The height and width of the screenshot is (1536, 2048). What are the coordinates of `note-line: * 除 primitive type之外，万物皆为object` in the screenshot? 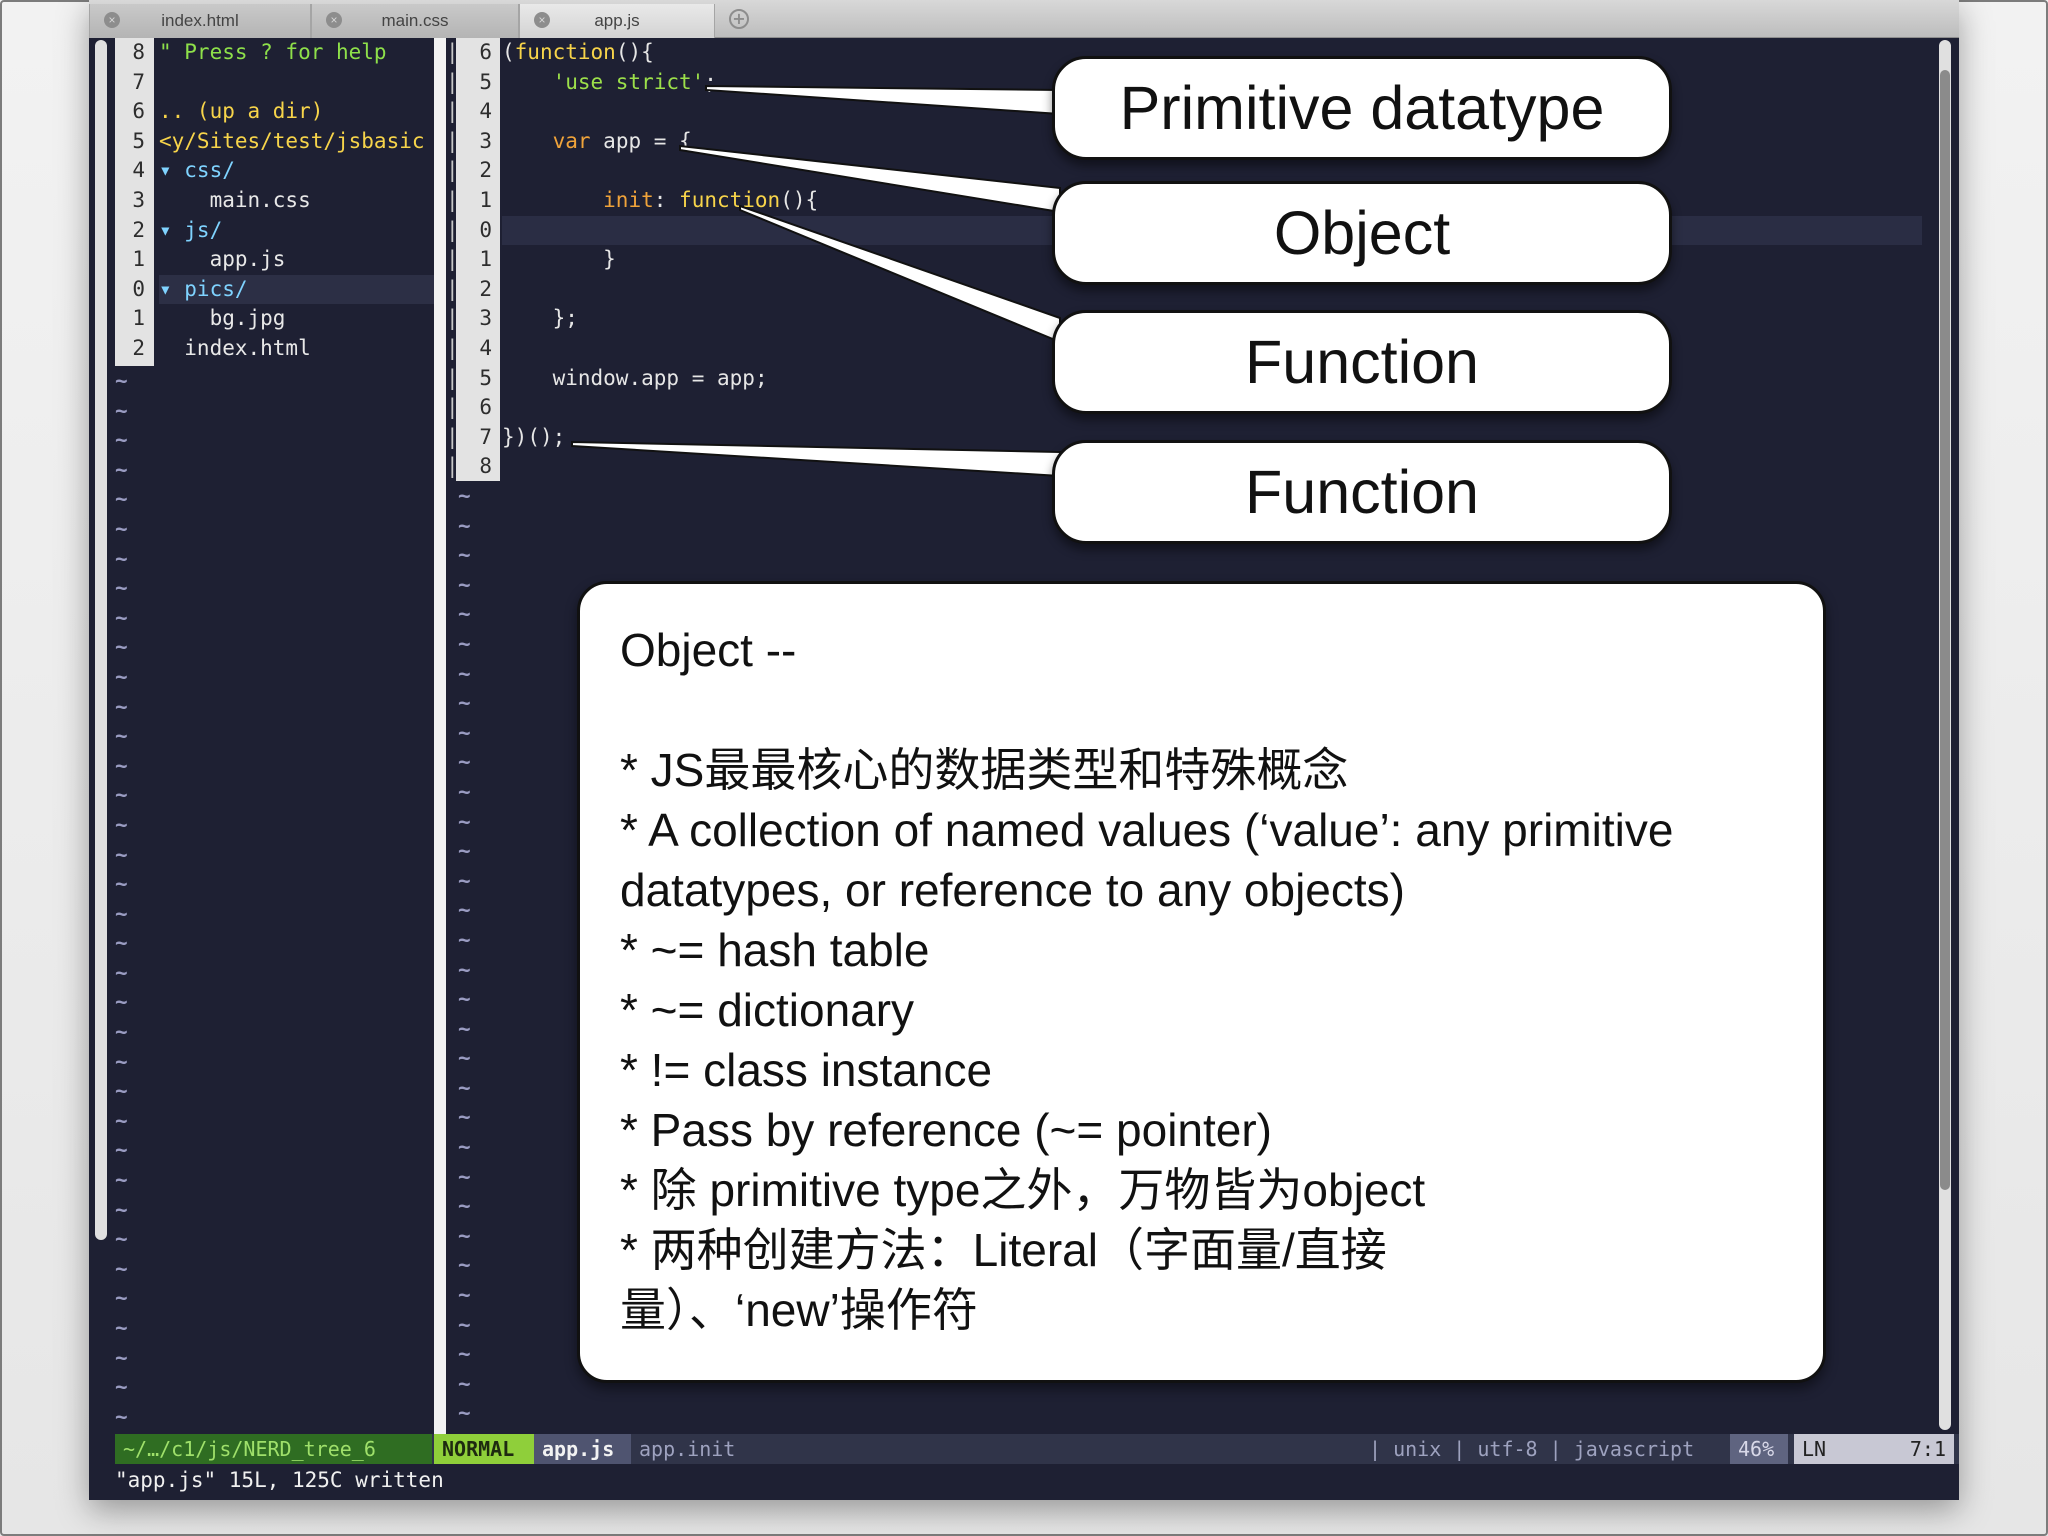 It's located at (1023, 1190).